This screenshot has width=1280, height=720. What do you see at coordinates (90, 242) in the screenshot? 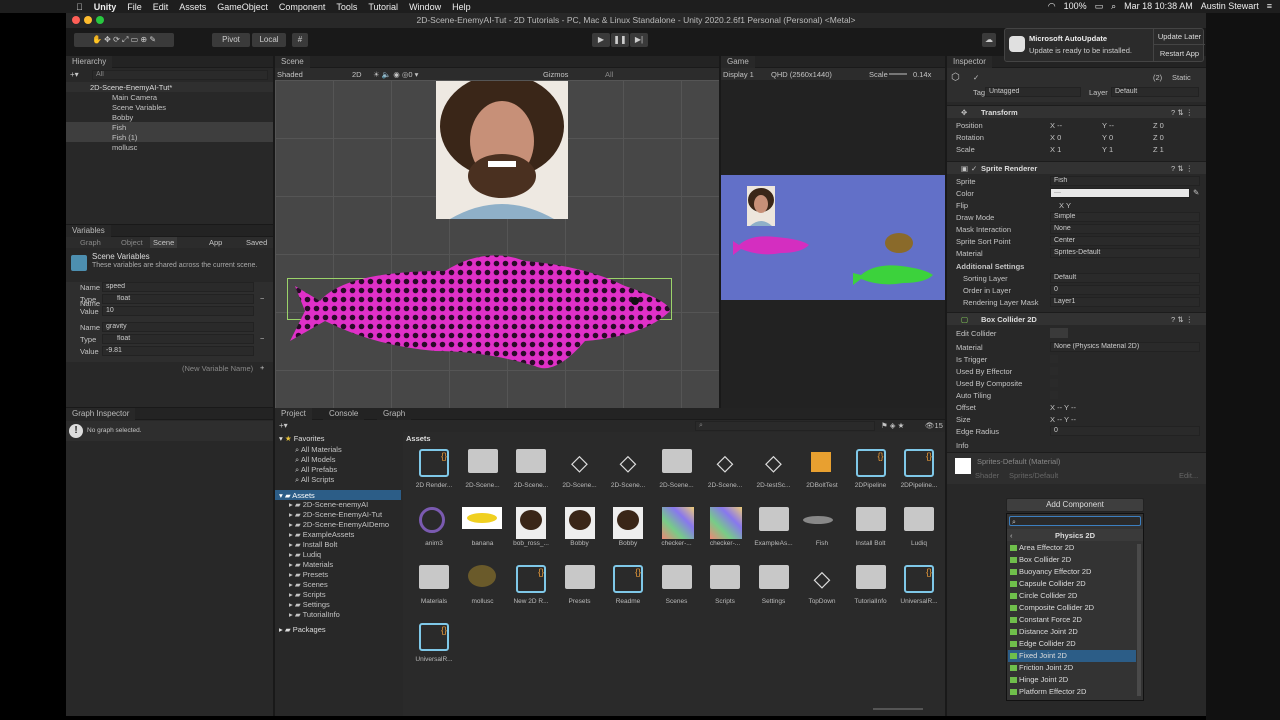
I see `scope-tab-graph: Graph` at bounding box center [90, 242].